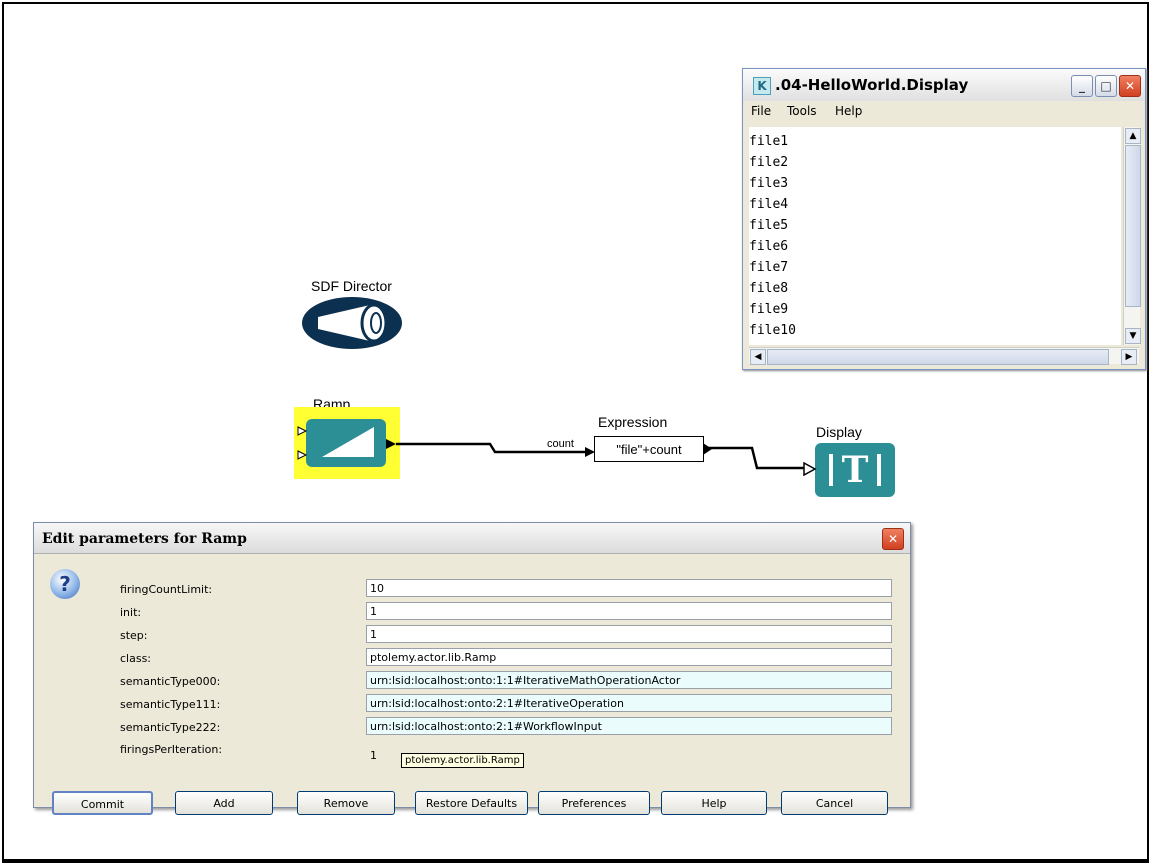 The image size is (1151, 863). What do you see at coordinates (769, 267) in the screenshot?
I see `output-line: file7` at bounding box center [769, 267].